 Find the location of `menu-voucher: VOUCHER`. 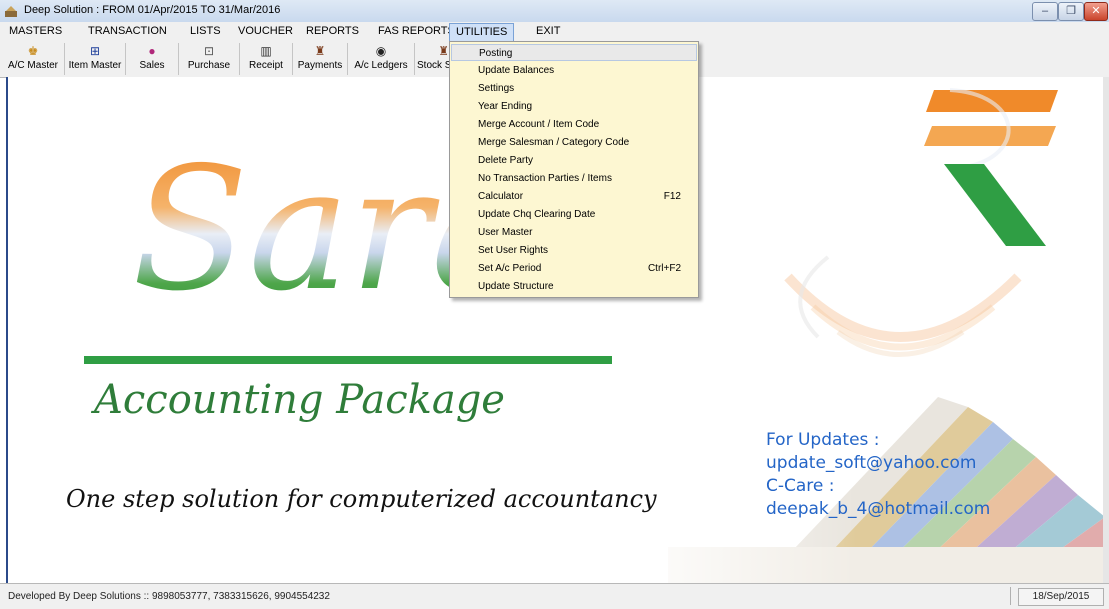

menu-voucher: VOUCHER is located at coordinates (265, 31).